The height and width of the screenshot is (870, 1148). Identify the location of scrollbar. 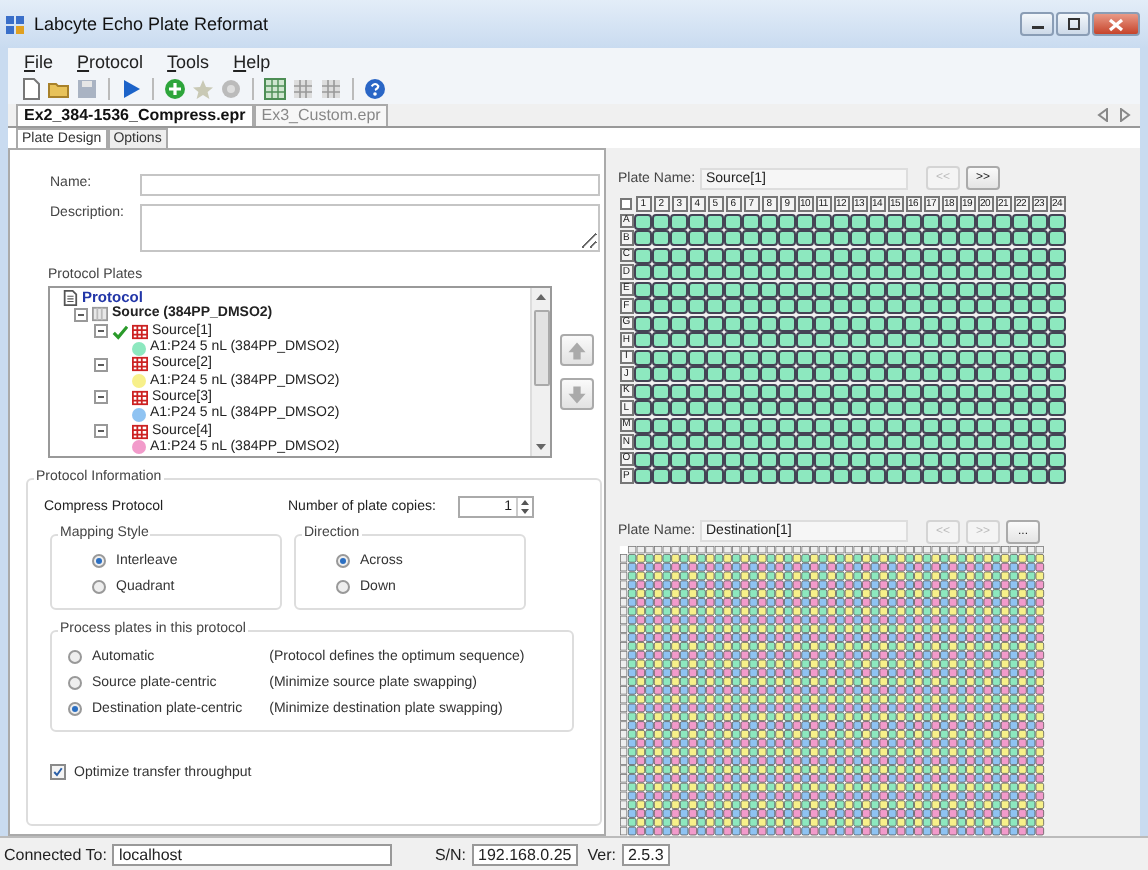
(540, 372).